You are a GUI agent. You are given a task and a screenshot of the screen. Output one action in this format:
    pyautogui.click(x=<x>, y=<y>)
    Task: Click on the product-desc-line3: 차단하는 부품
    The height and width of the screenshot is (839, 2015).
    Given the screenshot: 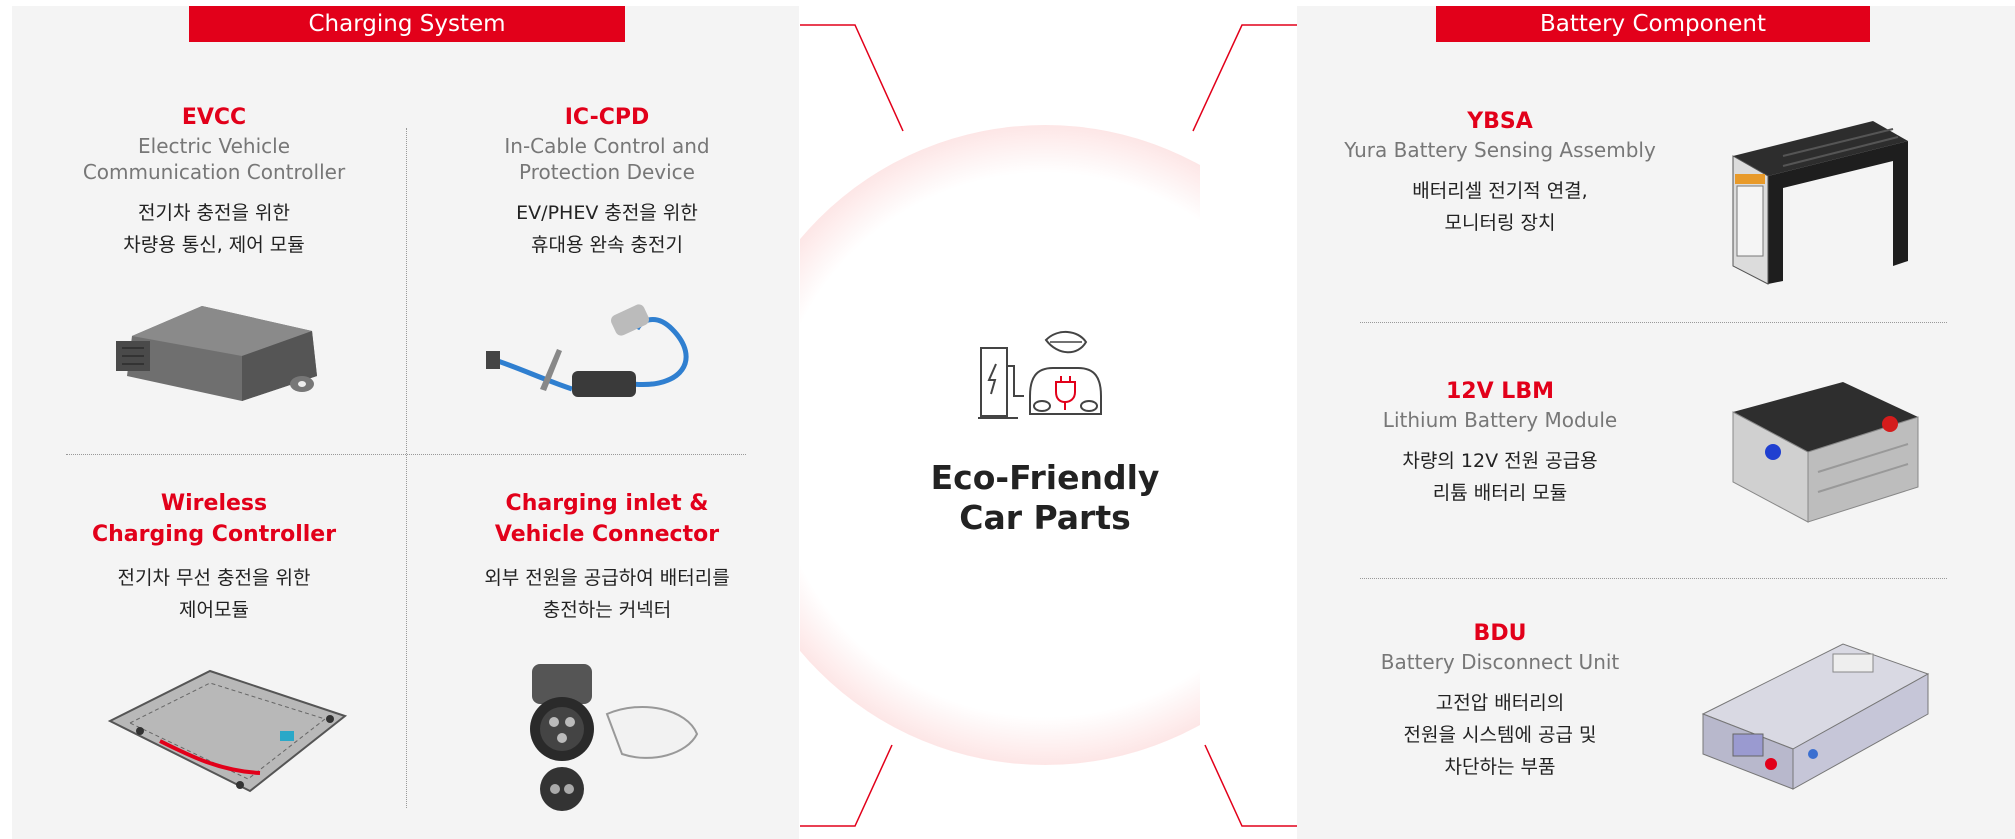 What is the action you would take?
    pyautogui.click(x=1500, y=767)
    